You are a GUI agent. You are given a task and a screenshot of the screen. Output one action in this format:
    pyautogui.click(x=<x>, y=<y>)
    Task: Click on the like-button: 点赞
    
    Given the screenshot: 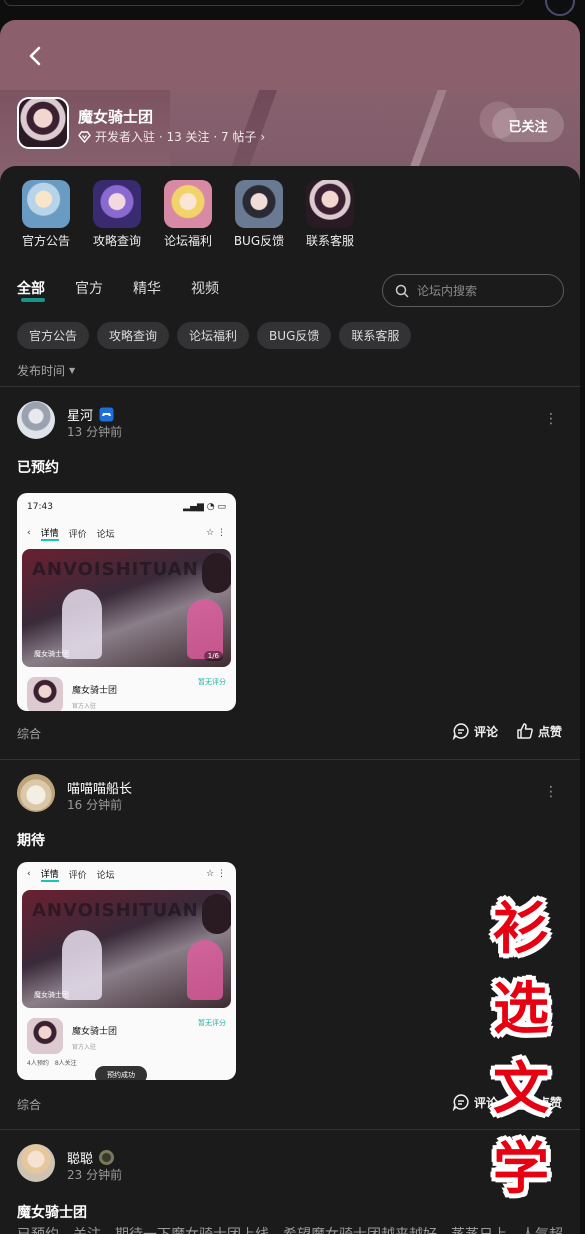 What is the action you would take?
    pyautogui.click(x=539, y=731)
    